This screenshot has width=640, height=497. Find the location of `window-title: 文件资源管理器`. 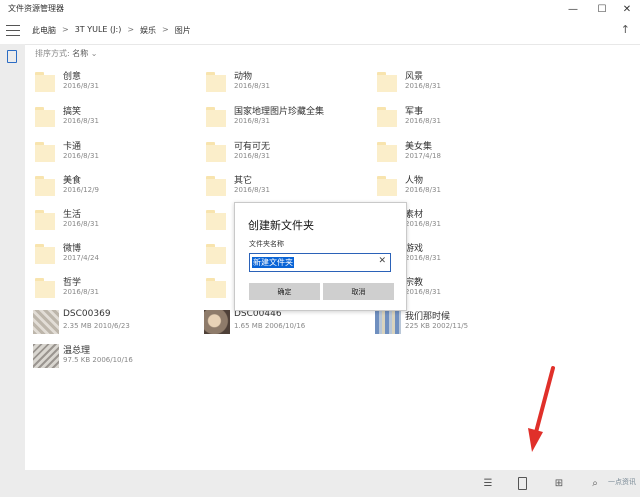

window-title: 文件资源管理器 is located at coordinates (36, 8).